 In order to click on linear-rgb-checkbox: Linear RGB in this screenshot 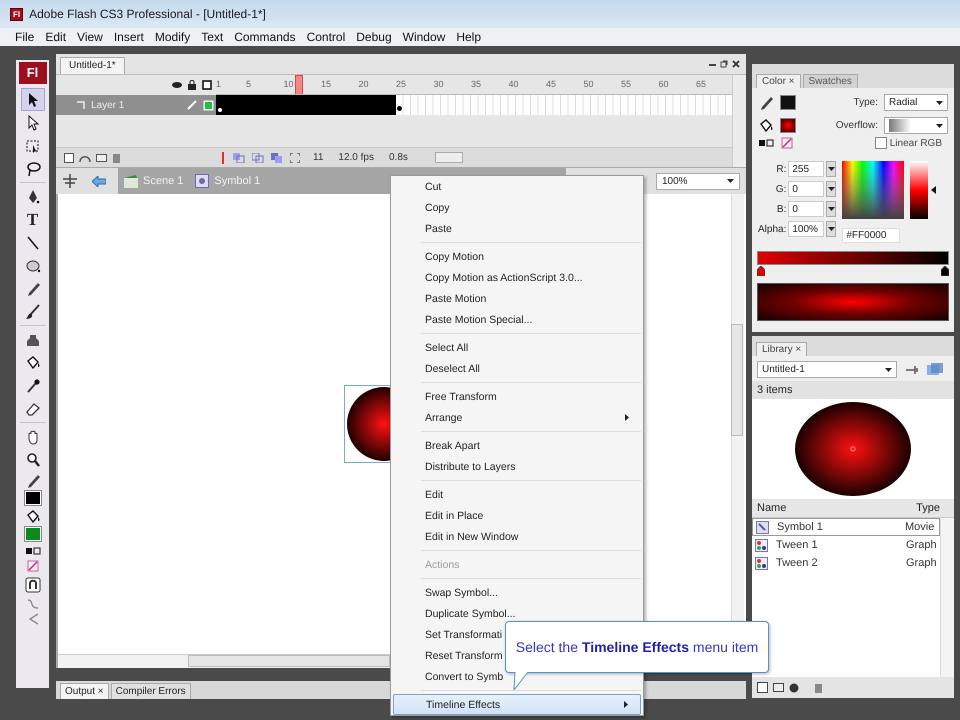, I will do `click(908, 143)`.